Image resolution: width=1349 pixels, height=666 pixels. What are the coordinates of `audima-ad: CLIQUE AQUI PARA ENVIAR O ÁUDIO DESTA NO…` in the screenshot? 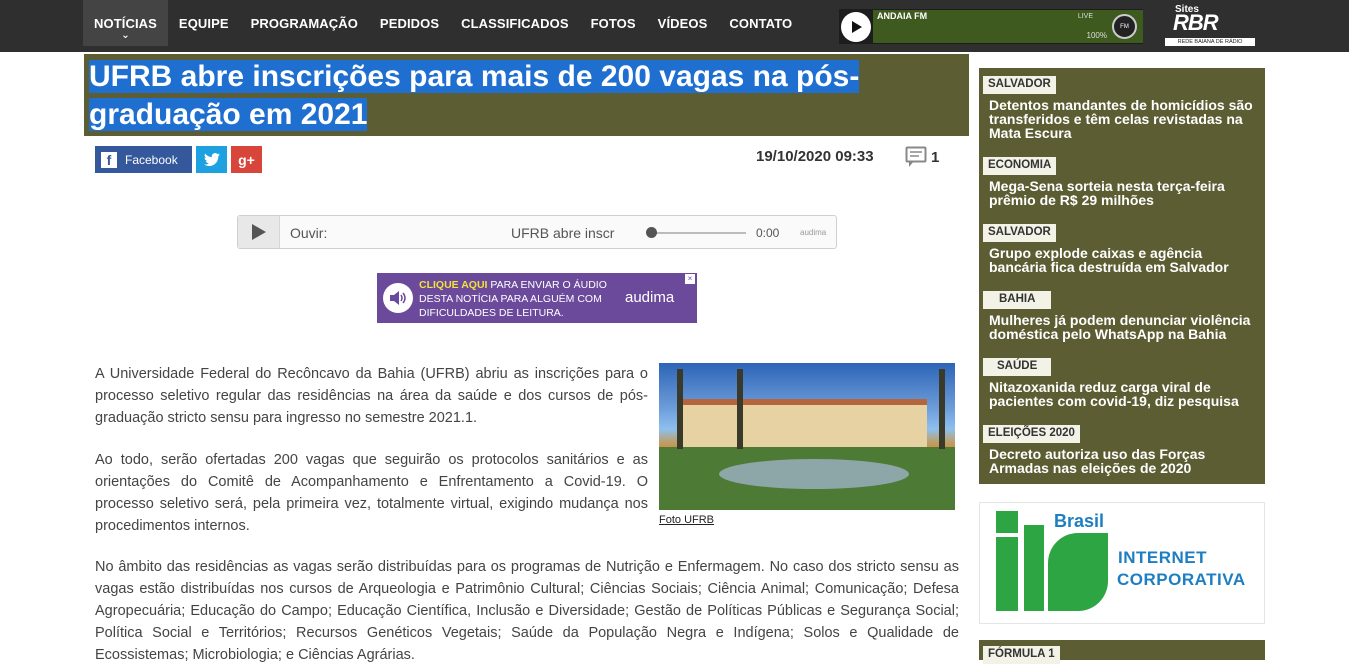 It's located at (537, 298).